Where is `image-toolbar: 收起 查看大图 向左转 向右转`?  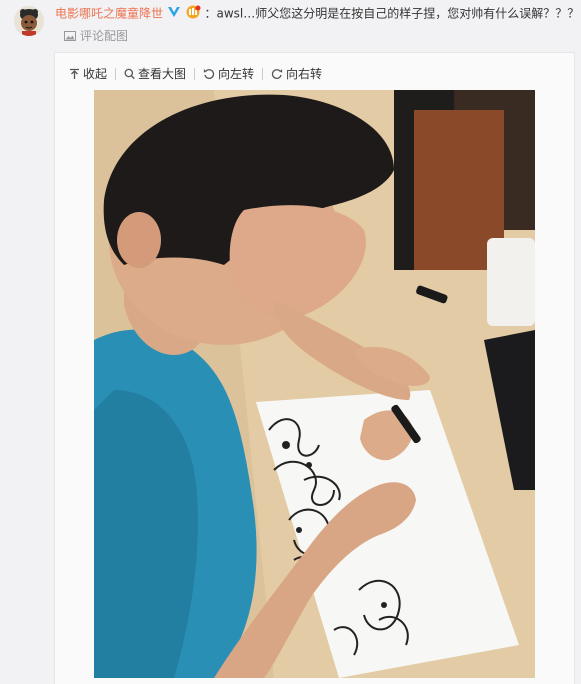
image-toolbar: 收起 查看大图 向左转 向右转 is located at coordinates (195, 74).